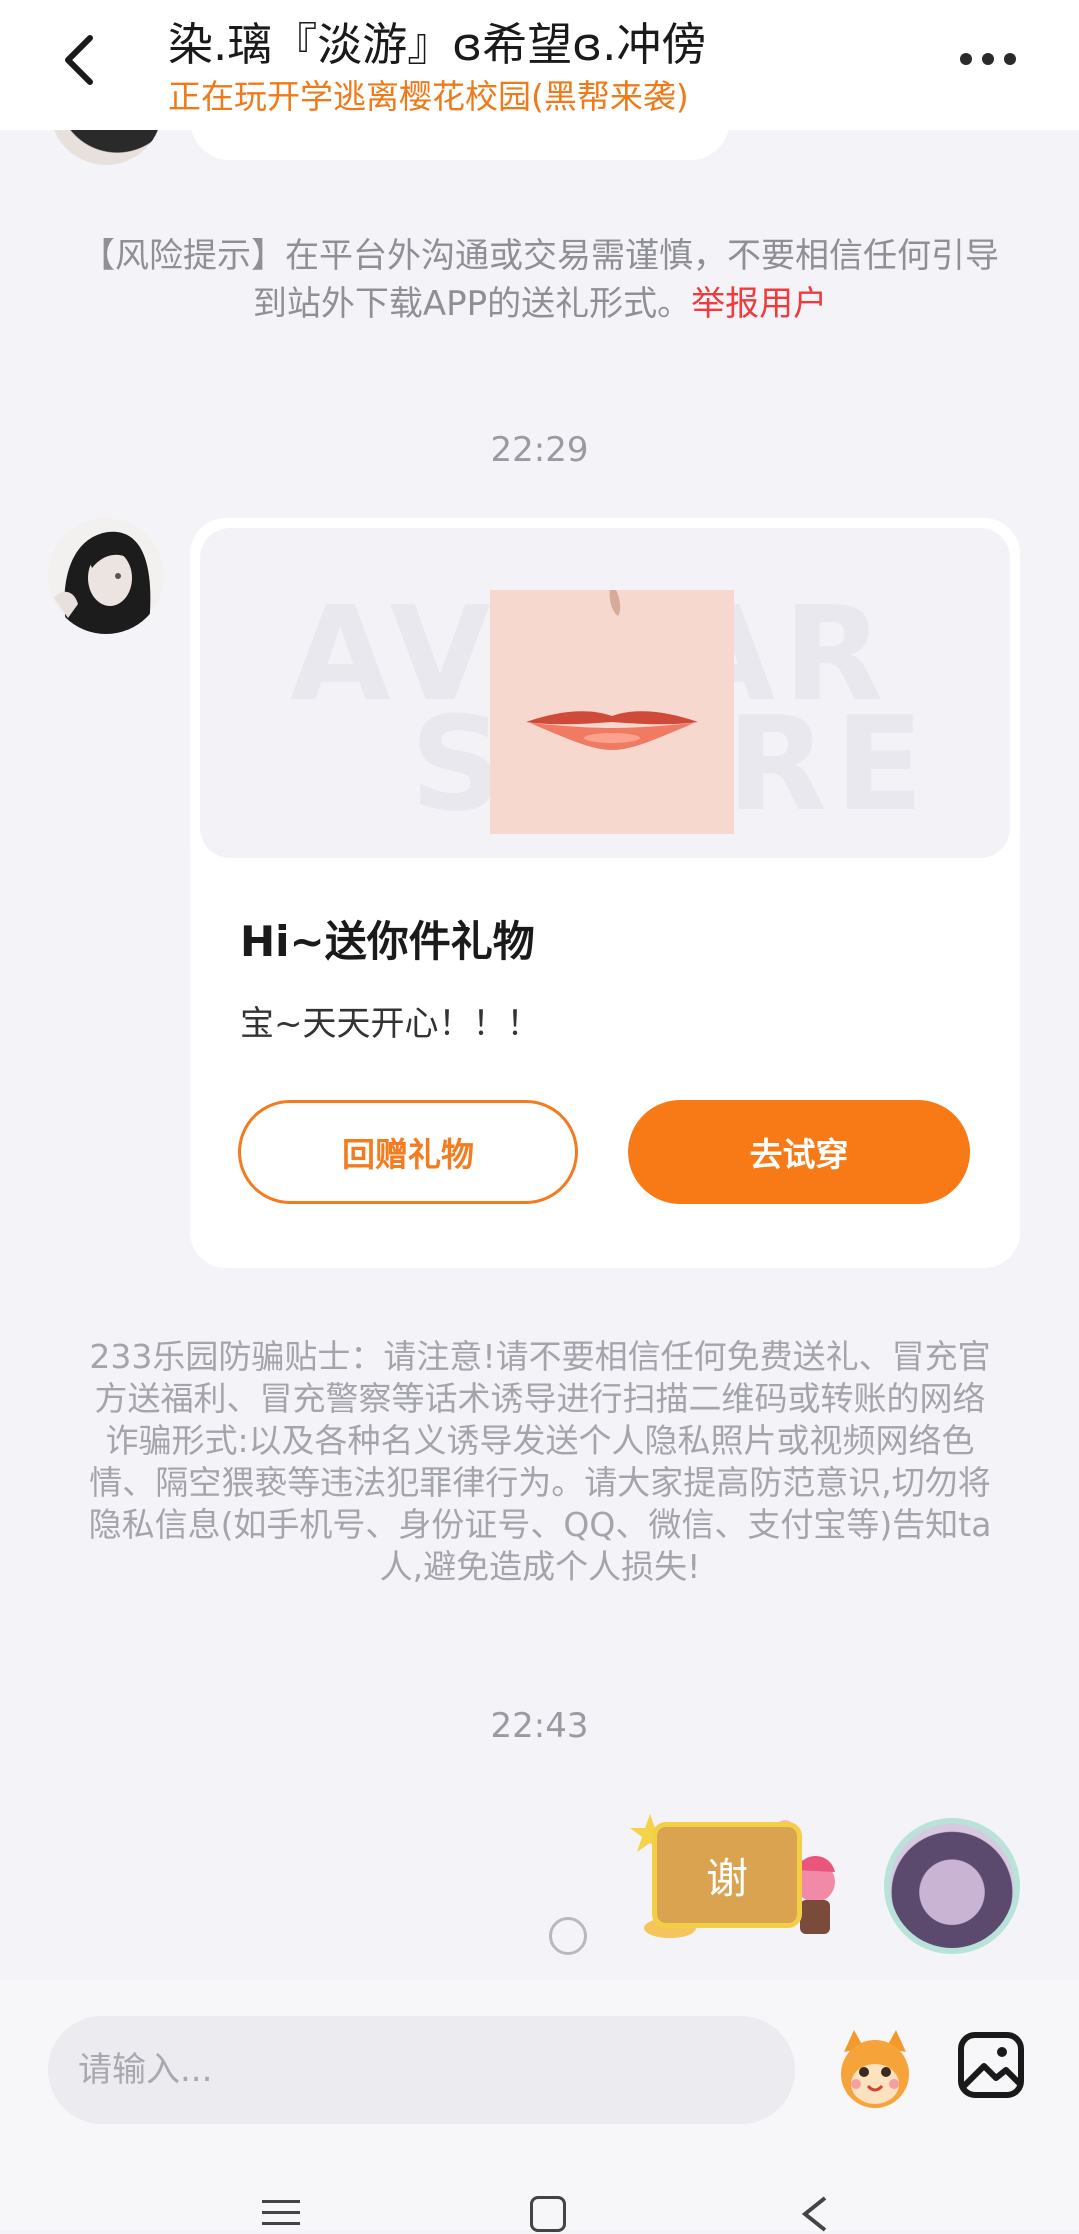  Describe the element at coordinates (568, 1936) in the screenshot. I see `loading-indicator` at that location.